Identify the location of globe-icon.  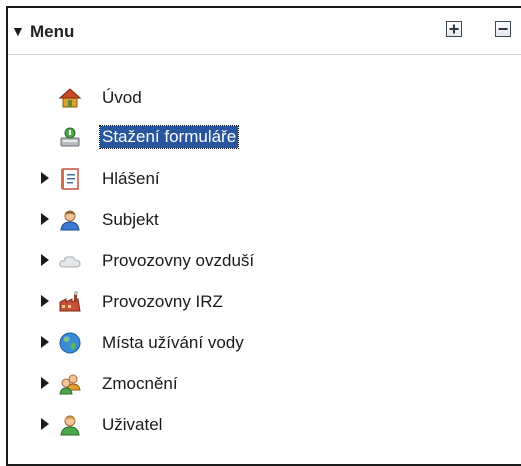
(70, 343).